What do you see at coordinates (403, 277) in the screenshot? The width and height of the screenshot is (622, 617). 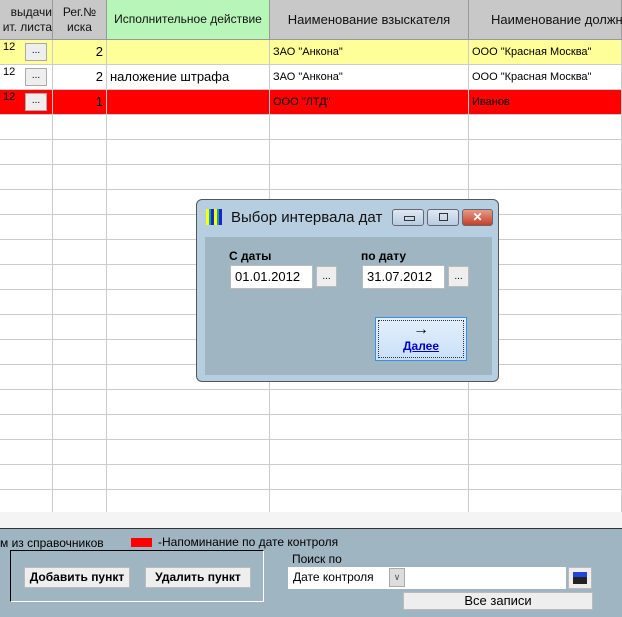 I see `to-date-input: 31.07.2012` at bounding box center [403, 277].